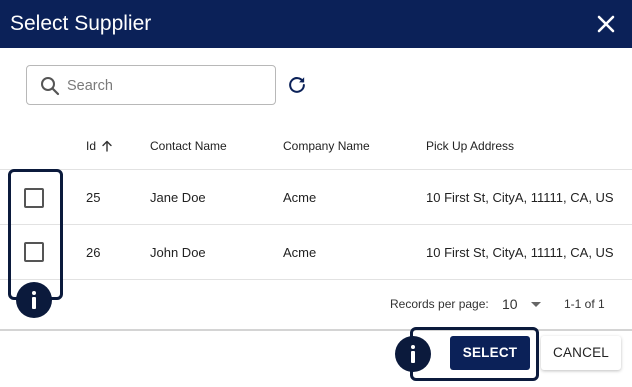 This screenshot has height=387, width=632. Describe the element at coordinates (167, 86) in the screenshot. I see `search-input` at that location.